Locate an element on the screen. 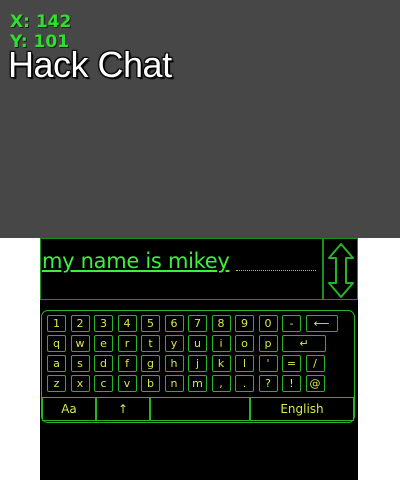 The height and width of the screenshot is (480, 400). message-input: my name is mikey is located at coordinates (181, 269).